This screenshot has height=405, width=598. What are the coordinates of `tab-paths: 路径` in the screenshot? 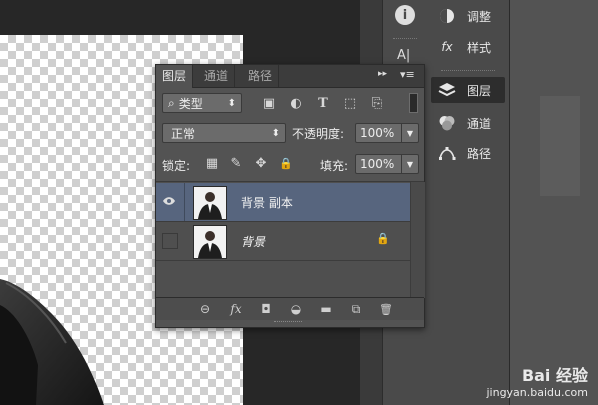 It's located at (261, 76).